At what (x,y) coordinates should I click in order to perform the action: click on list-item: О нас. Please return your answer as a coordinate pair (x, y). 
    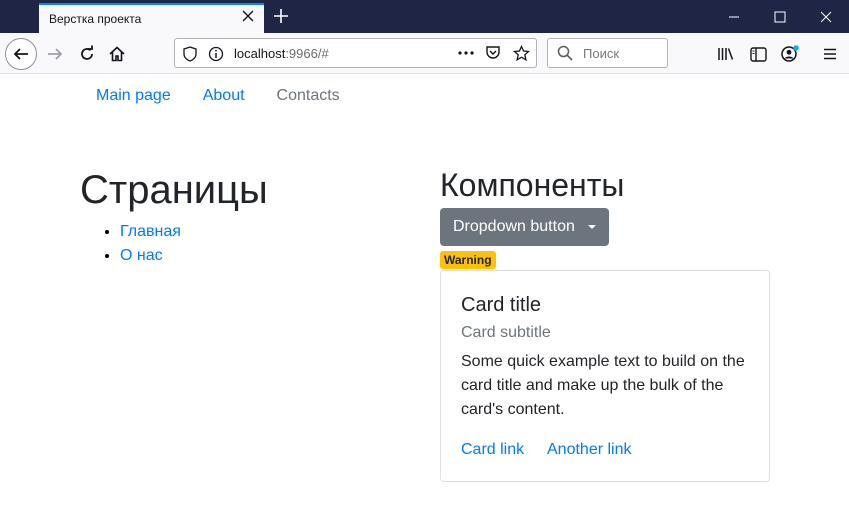
    Looking at the image, I should click on (150, 256).